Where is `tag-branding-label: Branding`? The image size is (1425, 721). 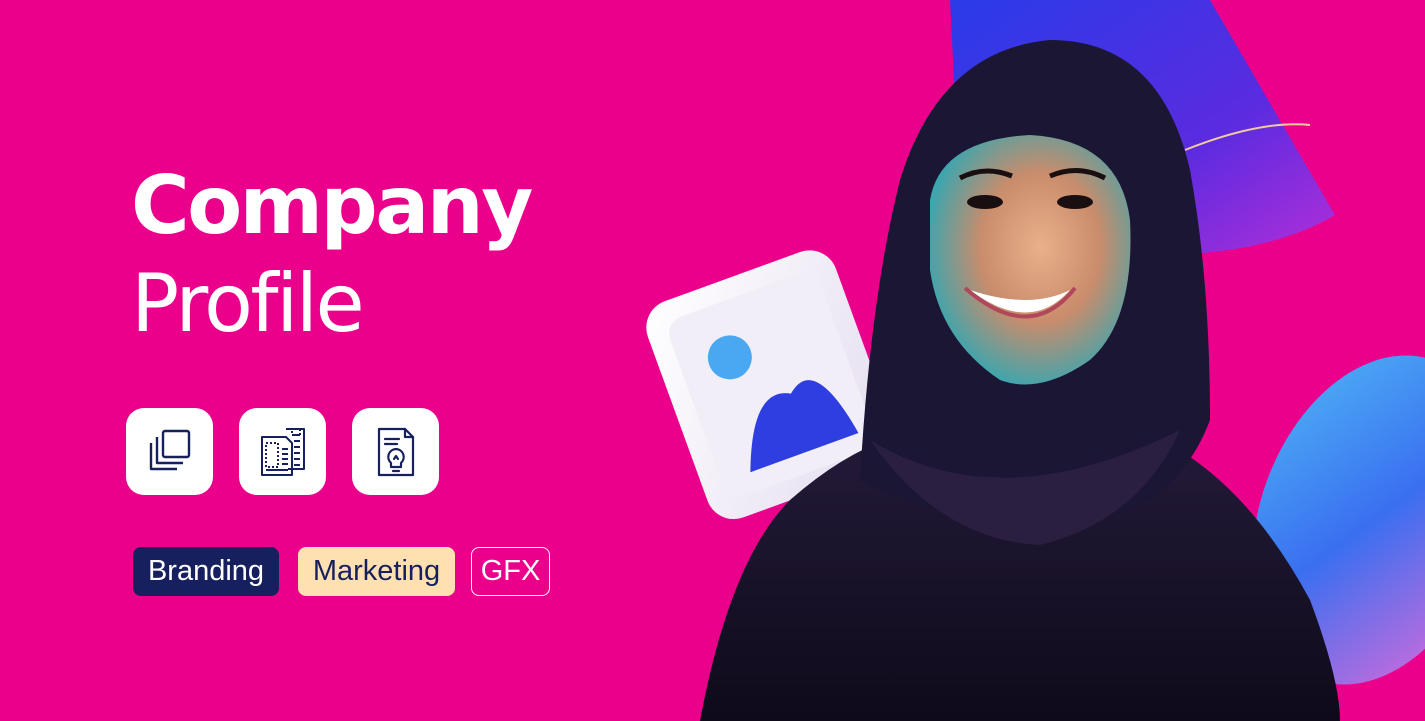 tag-branding-label: Branding is located at coordinates (206, 571).